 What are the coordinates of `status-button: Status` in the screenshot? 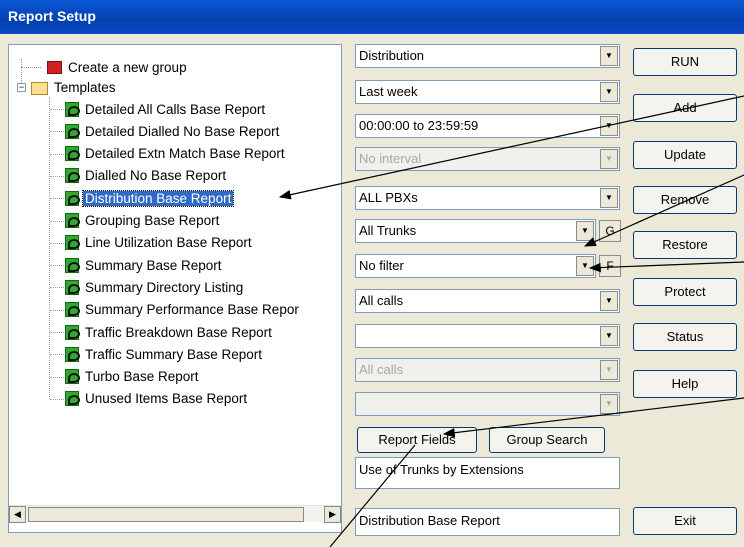 It's located at (685, 337).